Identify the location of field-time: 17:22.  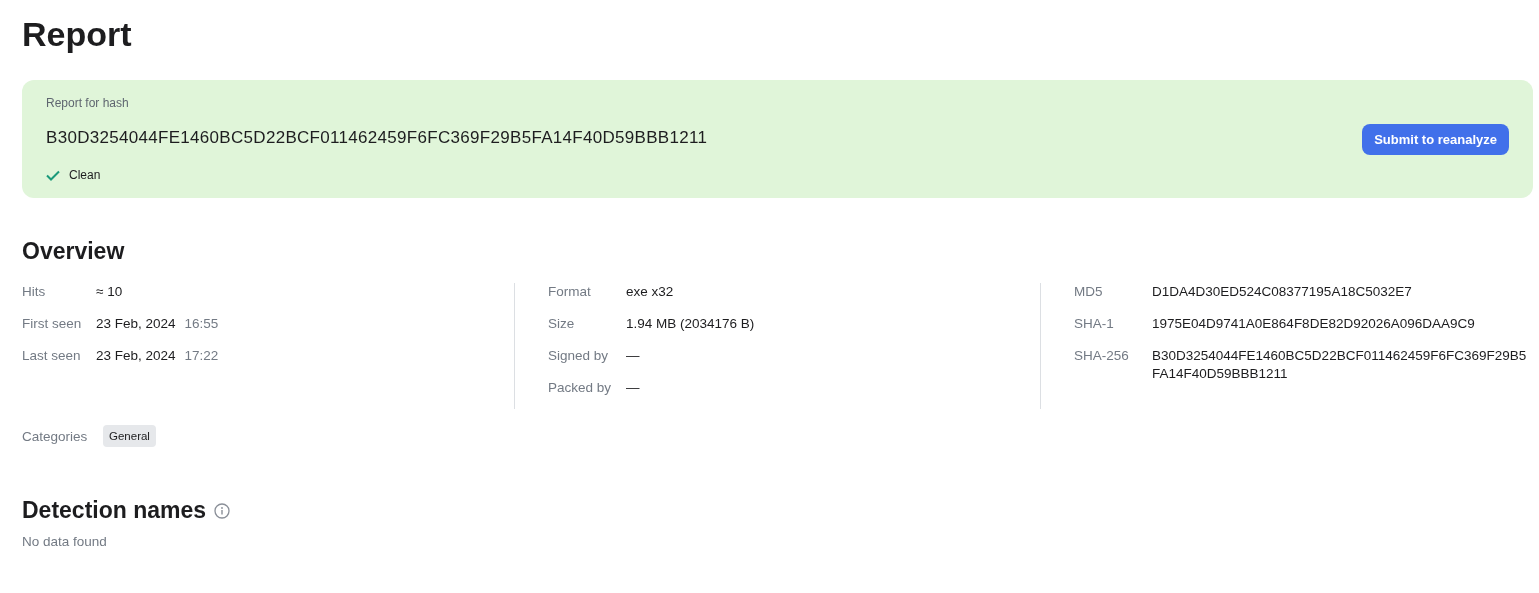
(201, 356).